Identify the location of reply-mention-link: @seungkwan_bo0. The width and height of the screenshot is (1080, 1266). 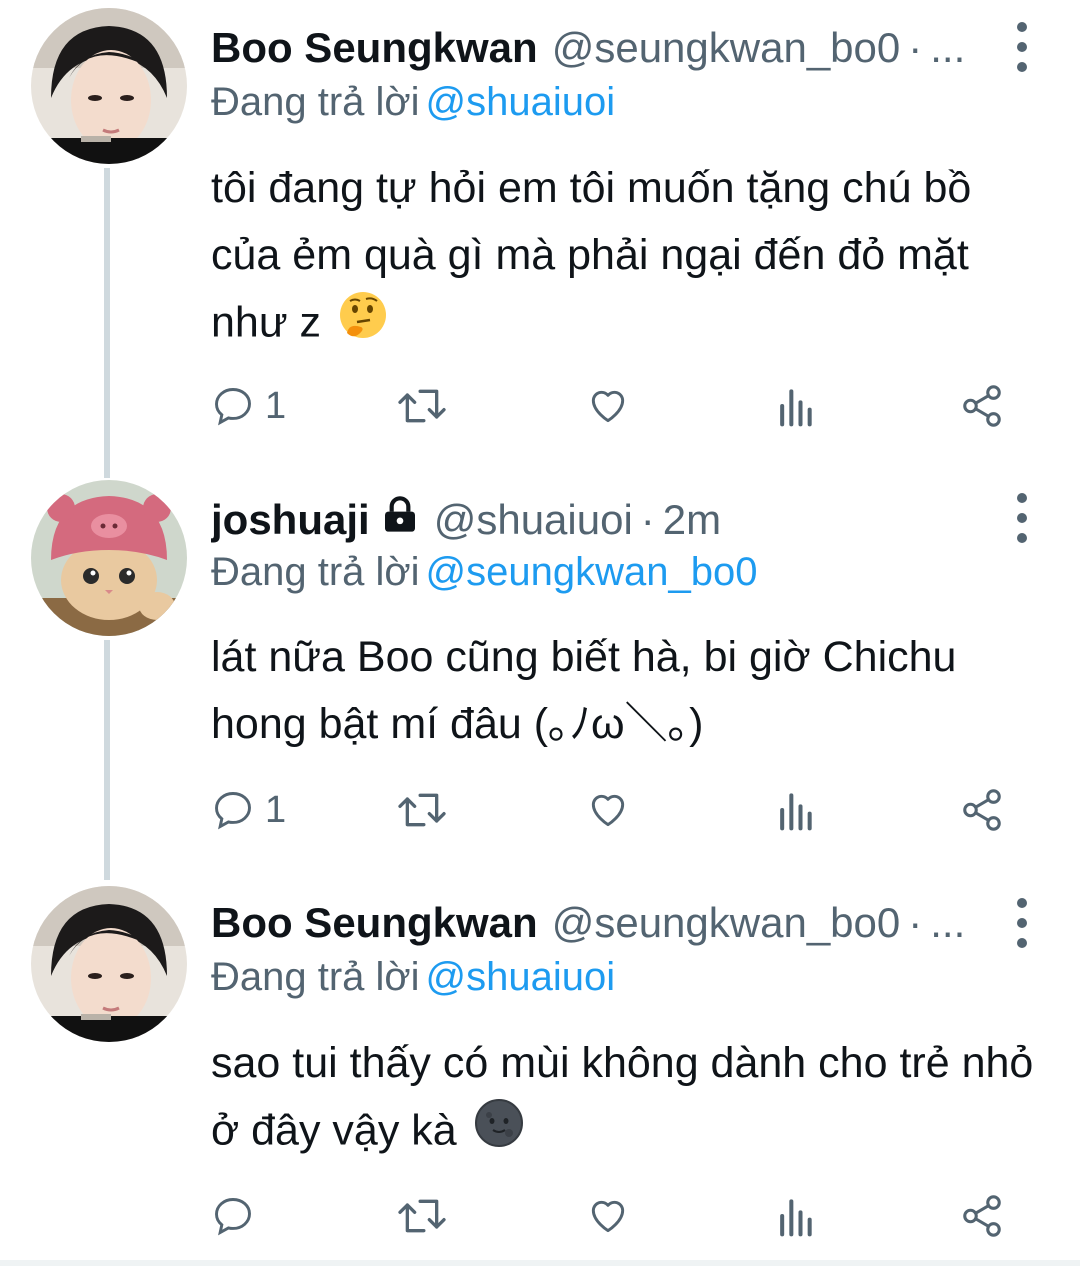
(592, 572).